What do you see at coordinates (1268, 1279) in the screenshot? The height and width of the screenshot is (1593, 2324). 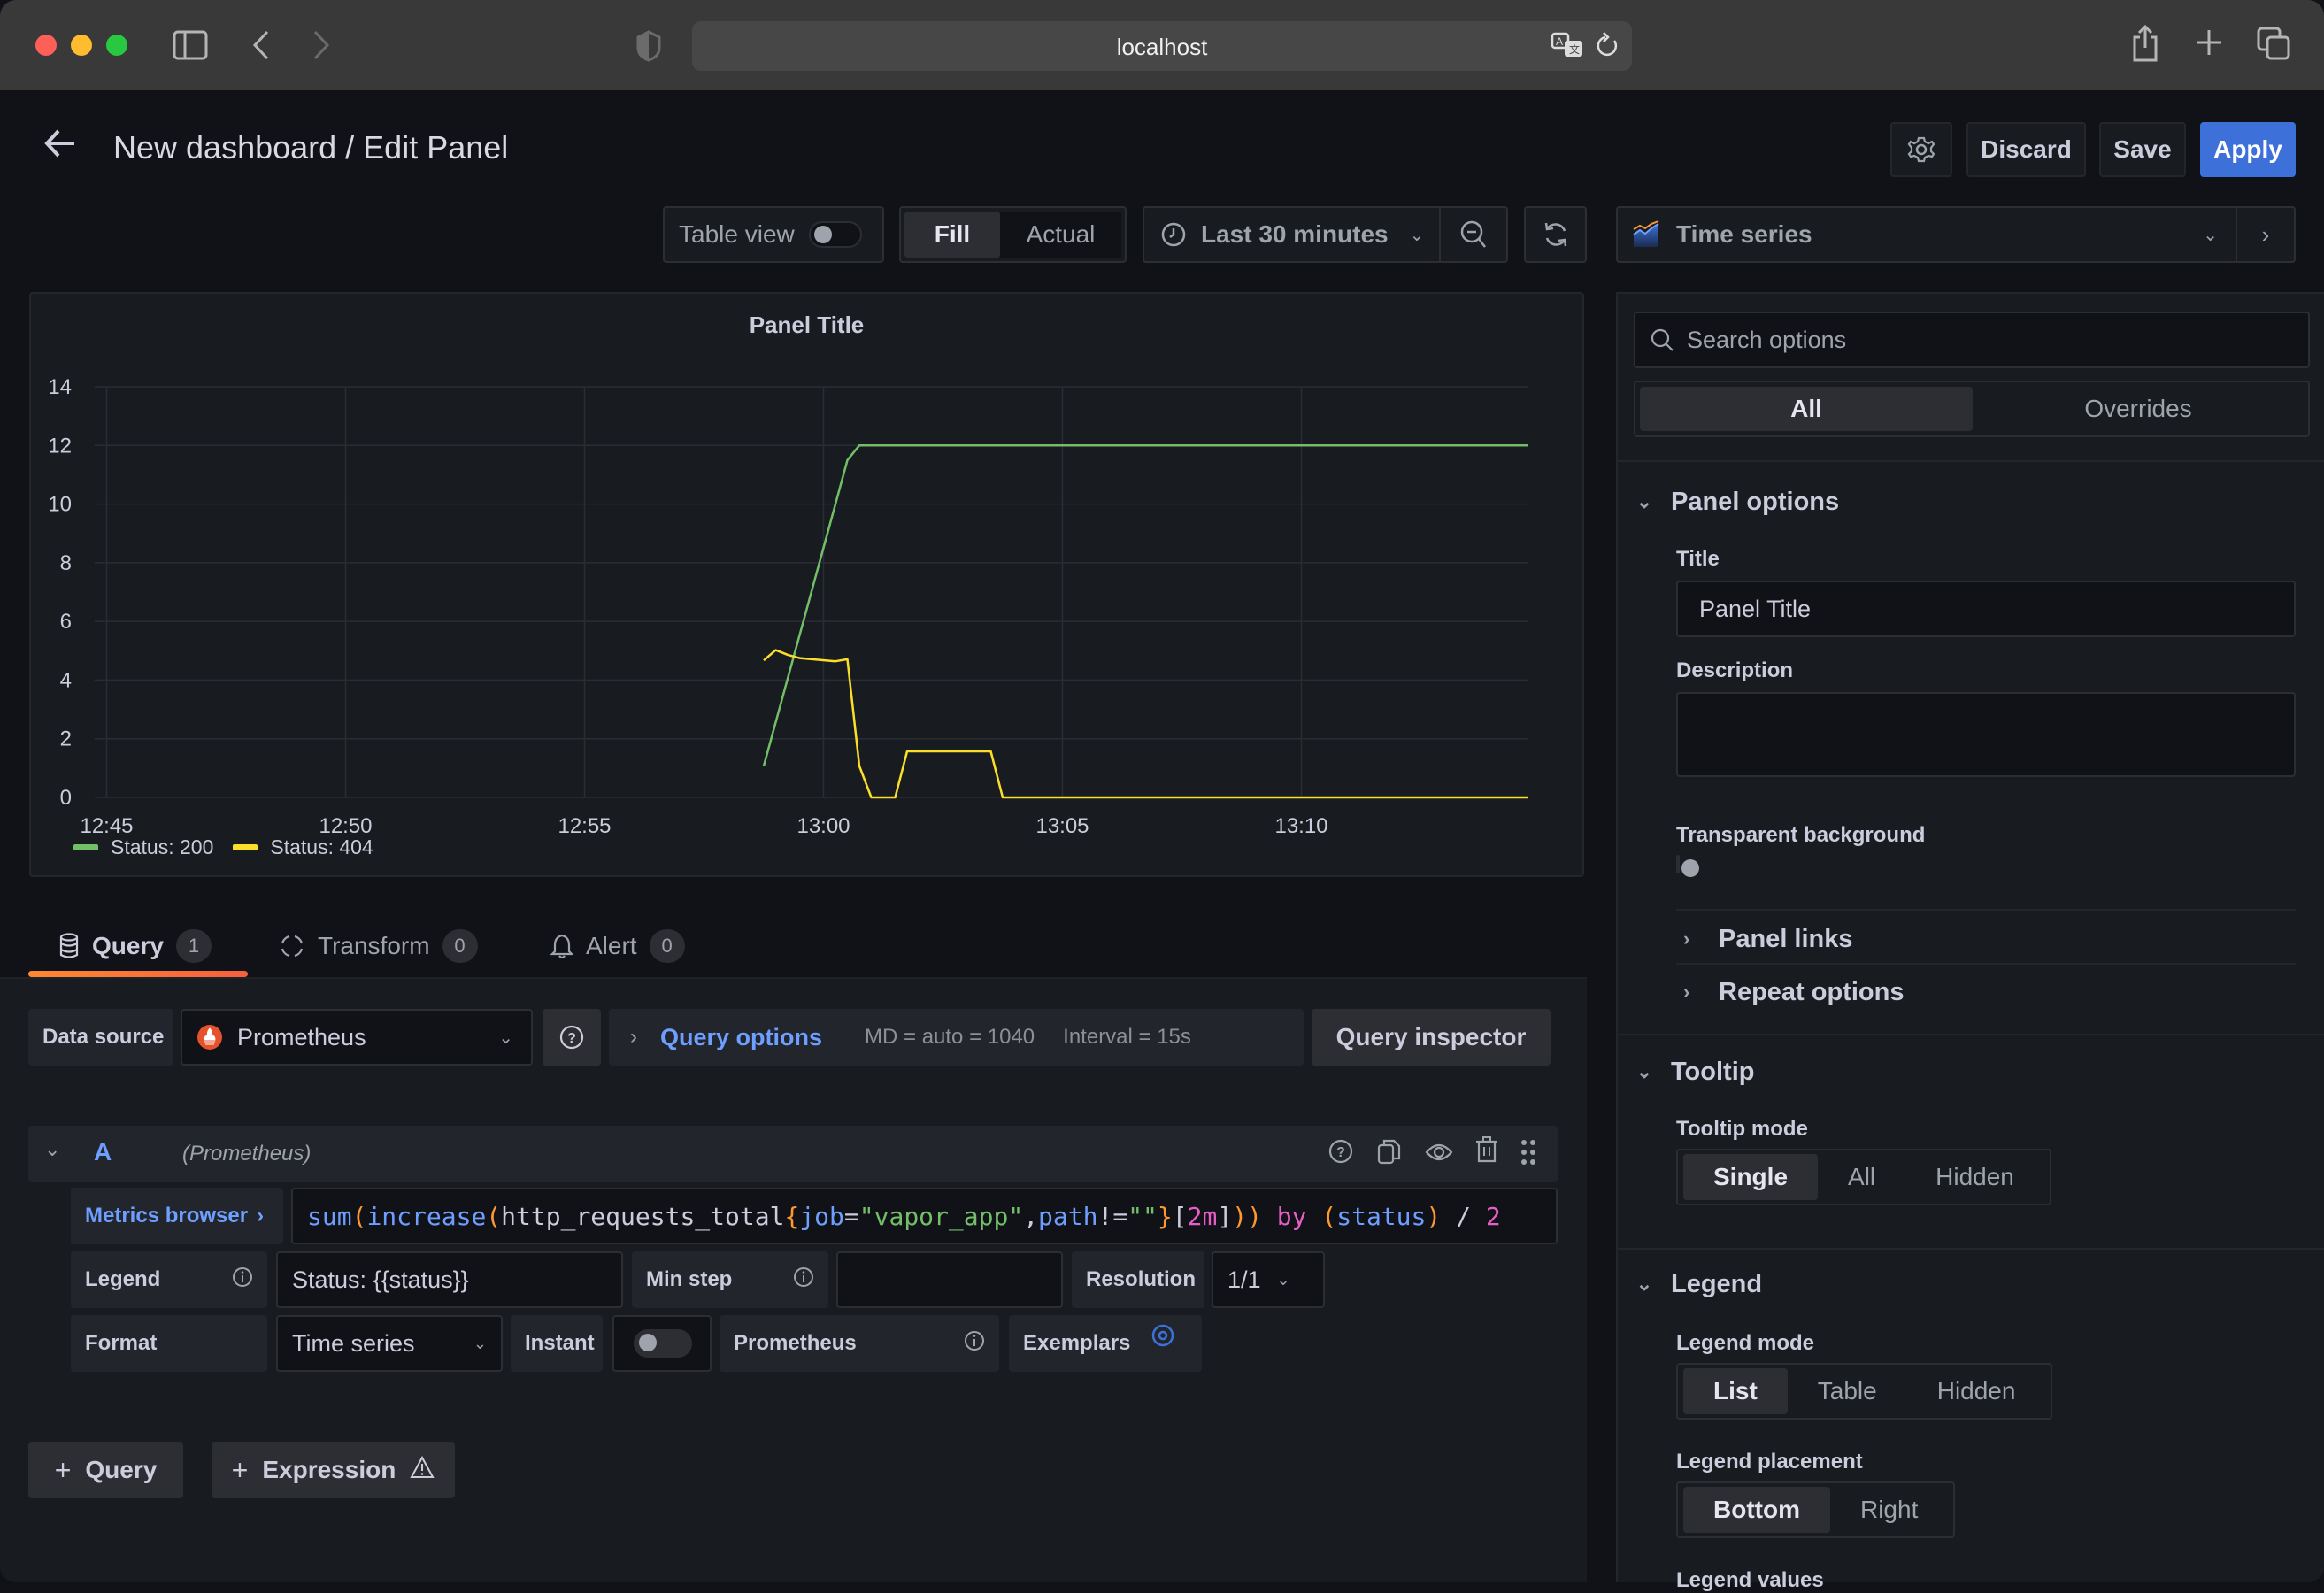 I see `resolution-select: 1/1 ⌄` at bounding box center [1268, 1279].